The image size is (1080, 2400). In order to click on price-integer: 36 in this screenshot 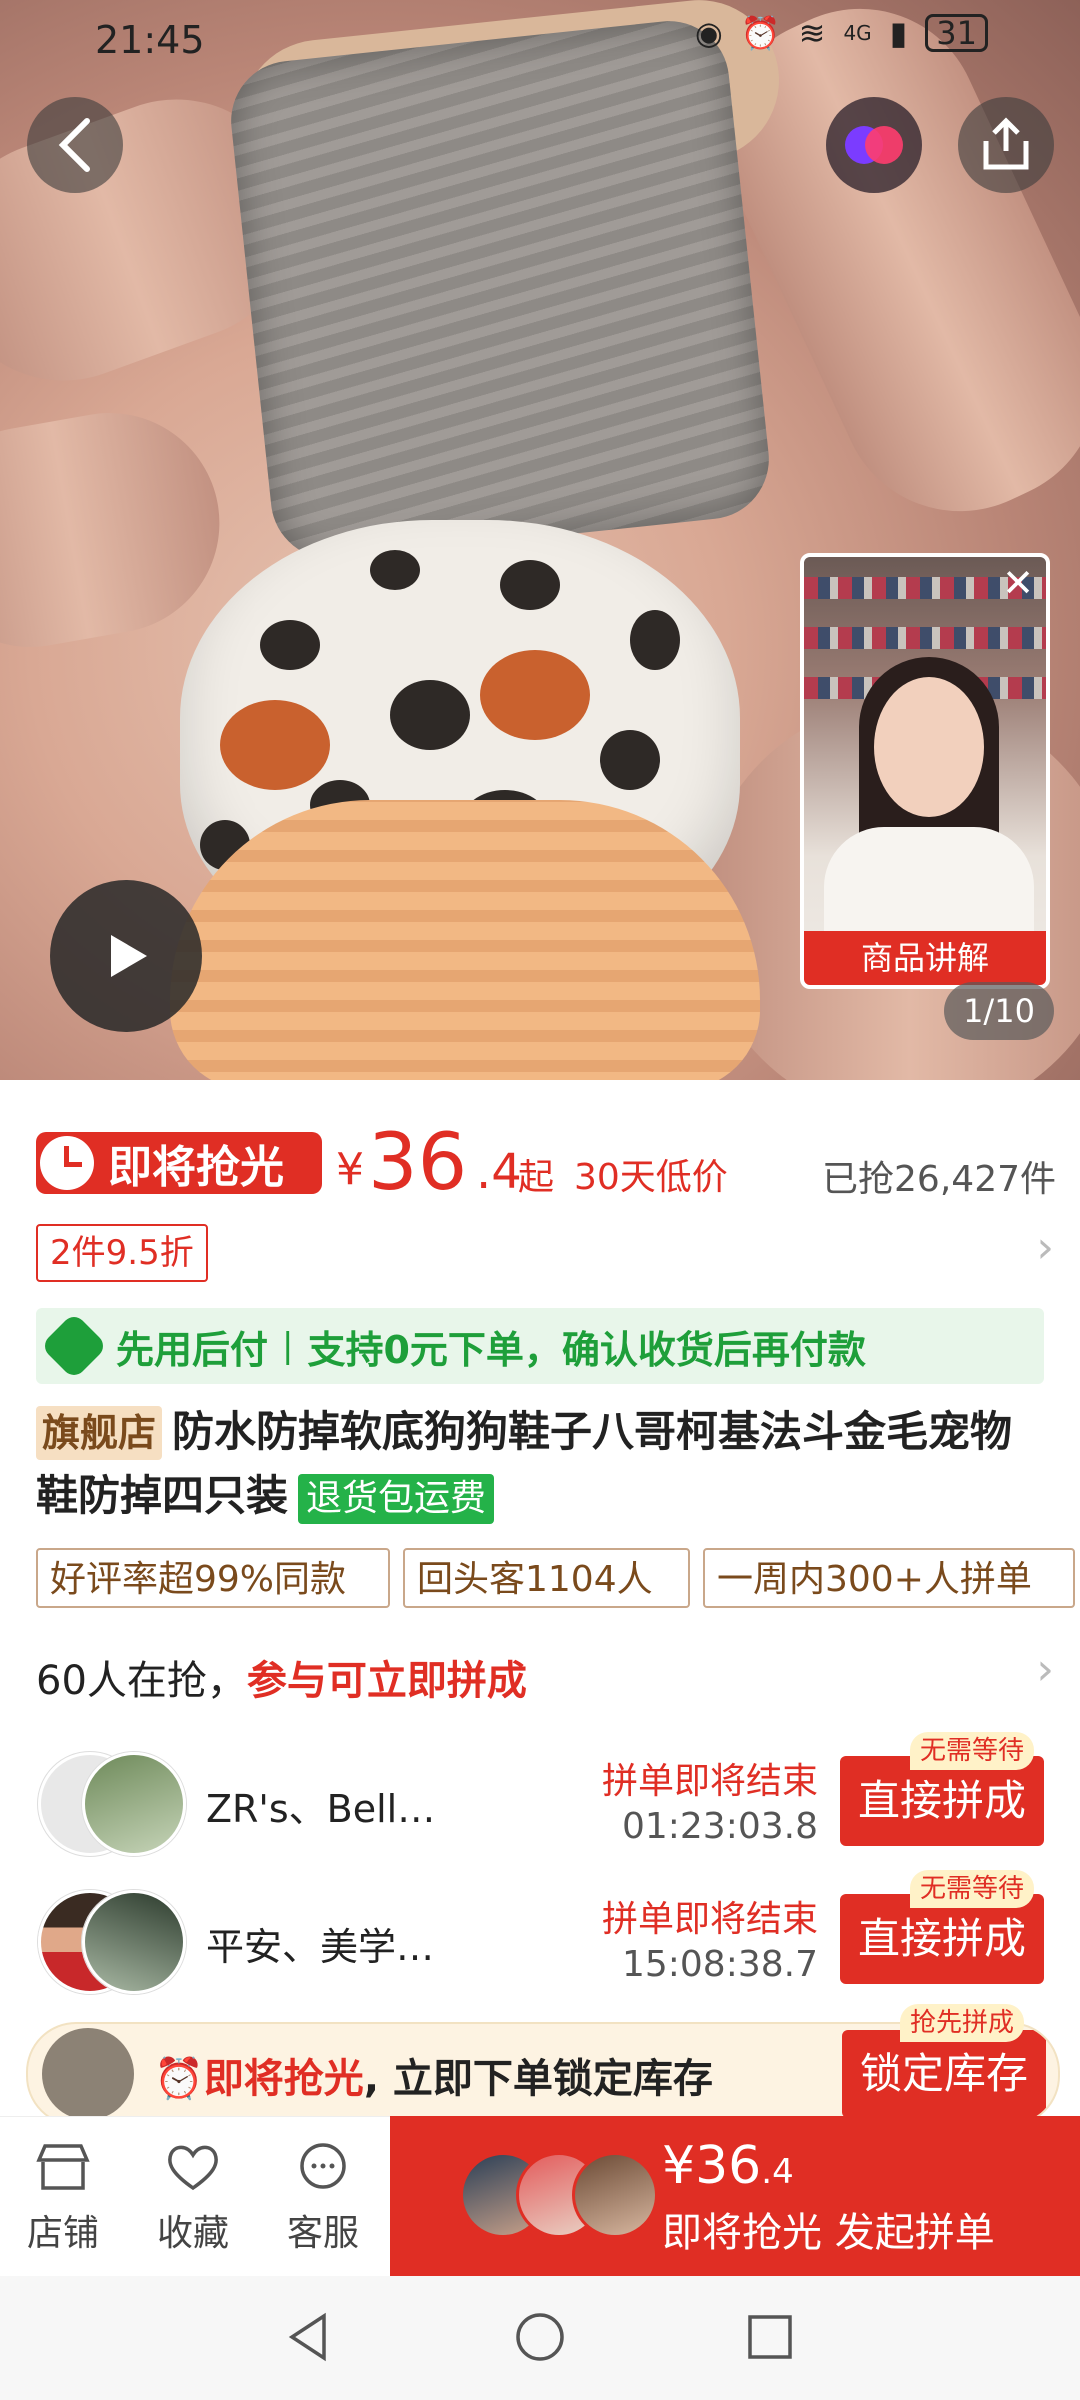, I will do `click(418, 1163)`.